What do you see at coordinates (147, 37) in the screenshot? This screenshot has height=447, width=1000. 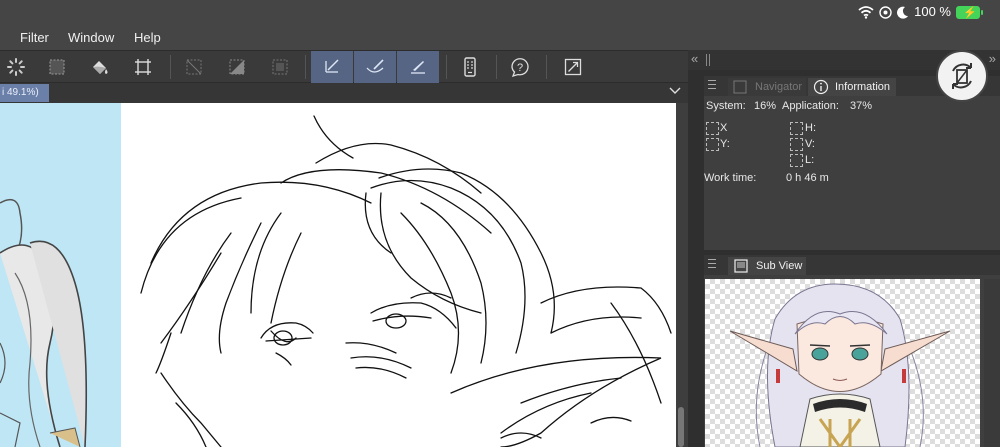 I see `menu-help: Help` at bounding box center [147, 37].